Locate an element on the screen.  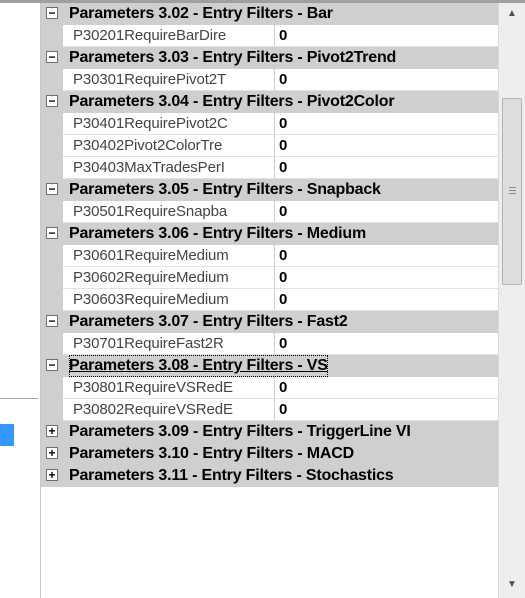
left-list-selected-item is located at coordinates (7, 435).